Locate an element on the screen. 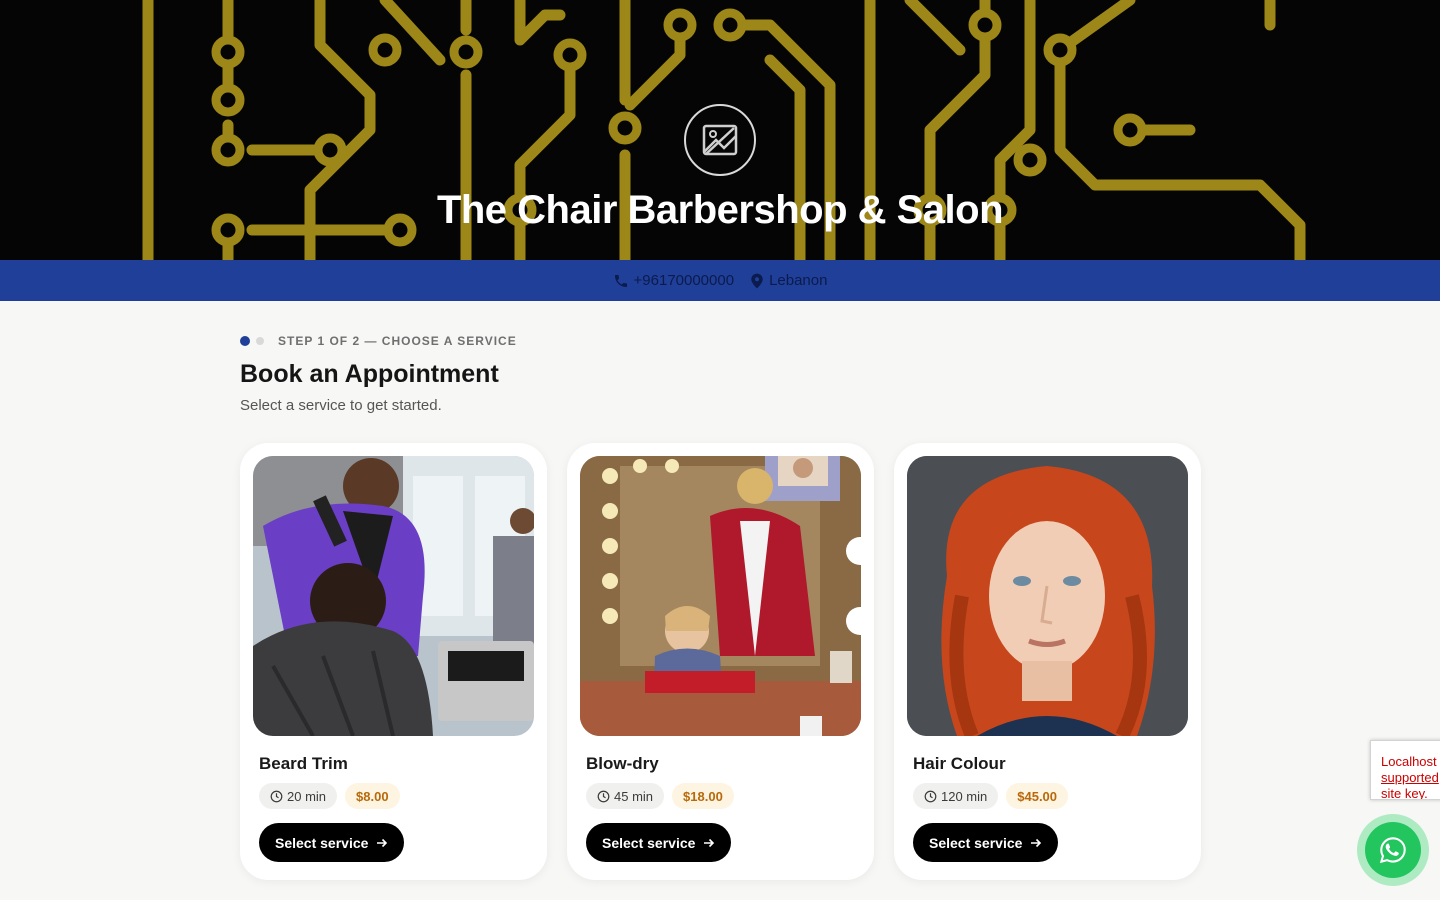 The image size is (1440, 900). contact-info-bar: +96170000000 Lebanon is located at coordinates (720, 280).